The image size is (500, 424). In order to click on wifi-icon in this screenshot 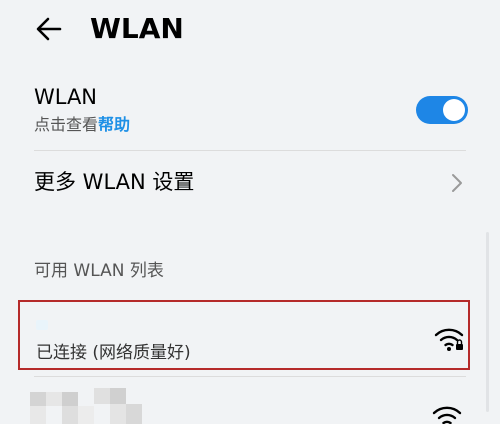, I will do `click(447, 415)`.